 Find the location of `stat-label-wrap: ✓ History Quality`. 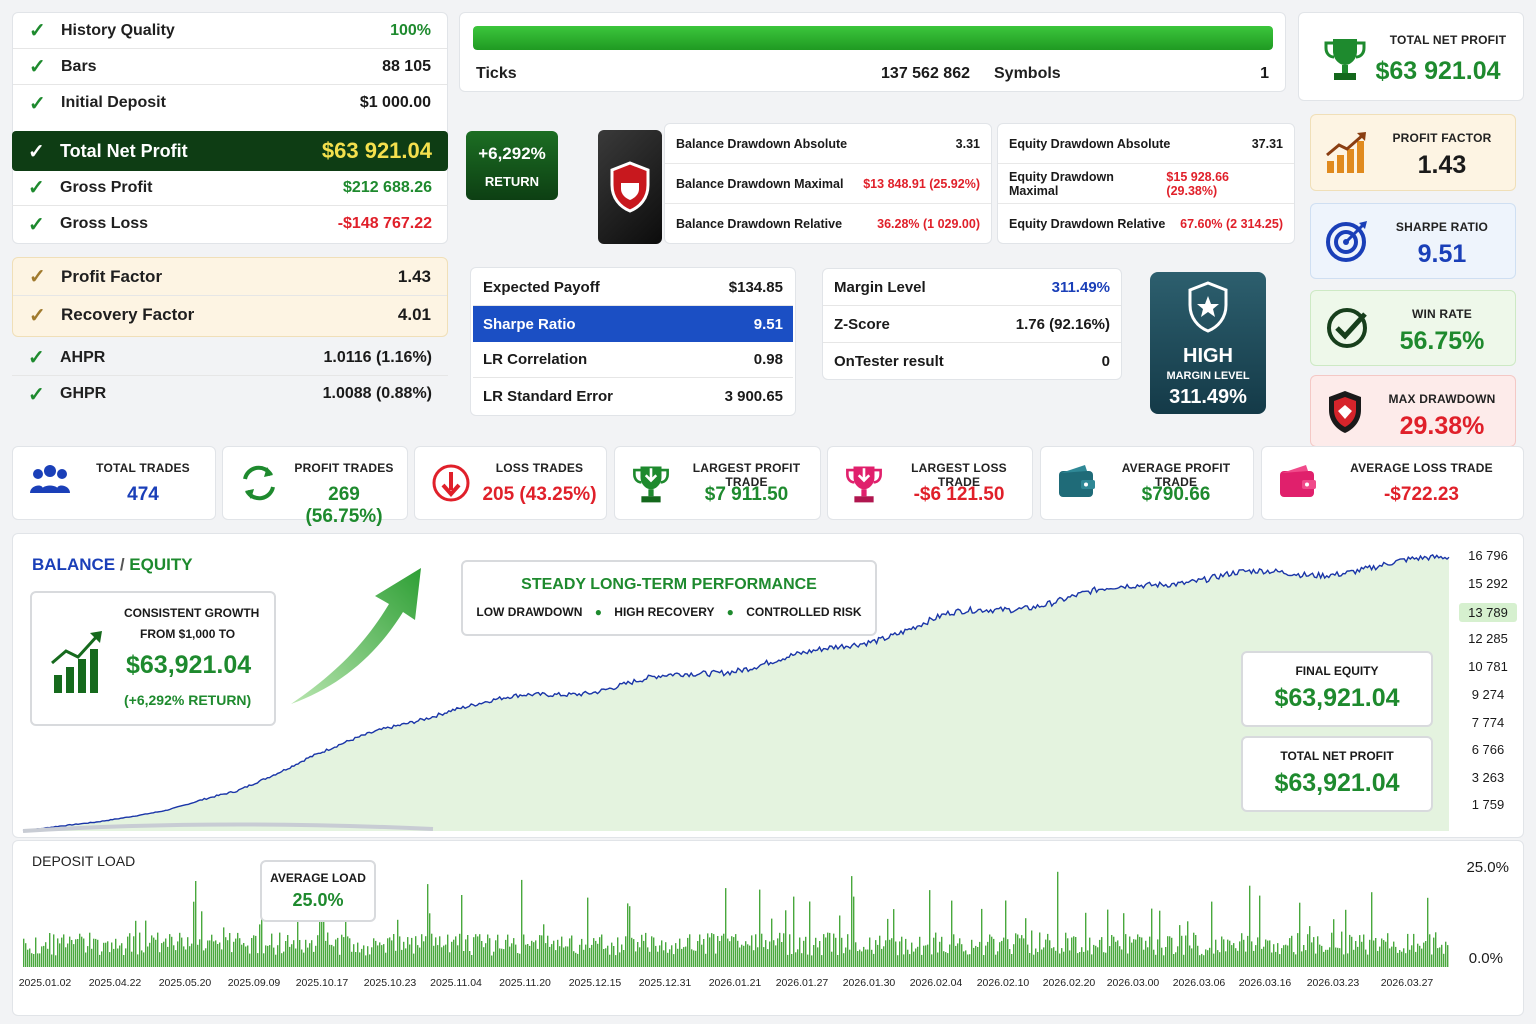

stat-label-wrap: ✓ History Quality is located at coordinates (102, 30).